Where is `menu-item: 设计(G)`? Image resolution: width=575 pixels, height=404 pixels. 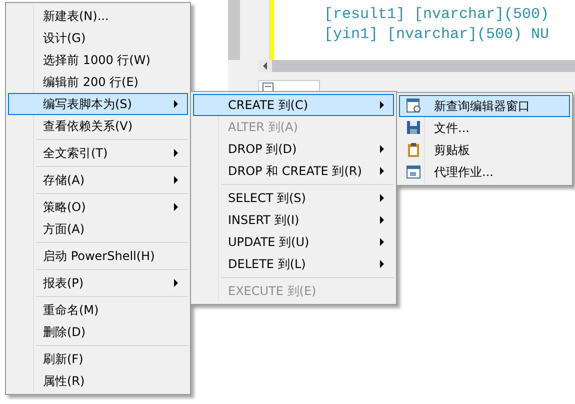 menu-item: 设计(G) is located at coordinates (98, 38).